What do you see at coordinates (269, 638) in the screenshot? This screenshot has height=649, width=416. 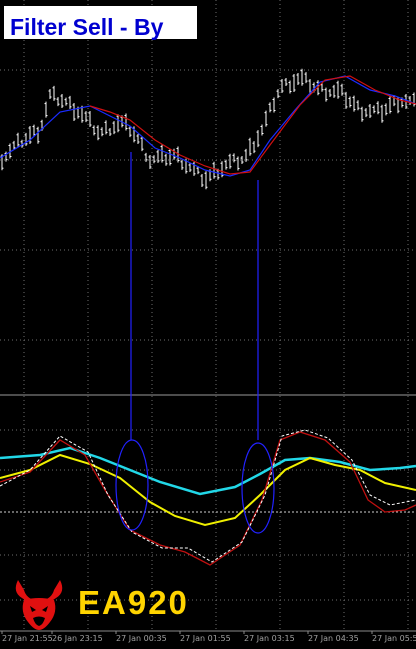 I see `time-tick-label: 27 Jan 03:15` at bounding box center [269, 638].